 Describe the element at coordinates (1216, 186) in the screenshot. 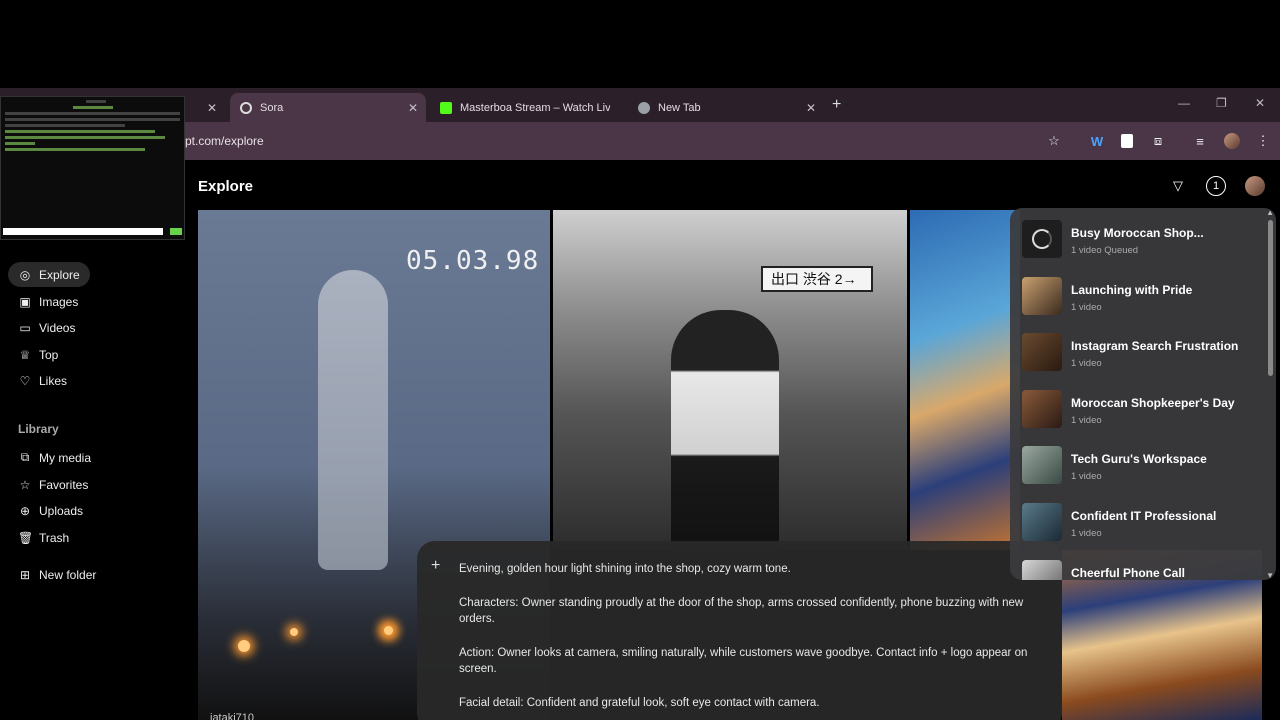

I see `activity-count-badge: 1` at that location.